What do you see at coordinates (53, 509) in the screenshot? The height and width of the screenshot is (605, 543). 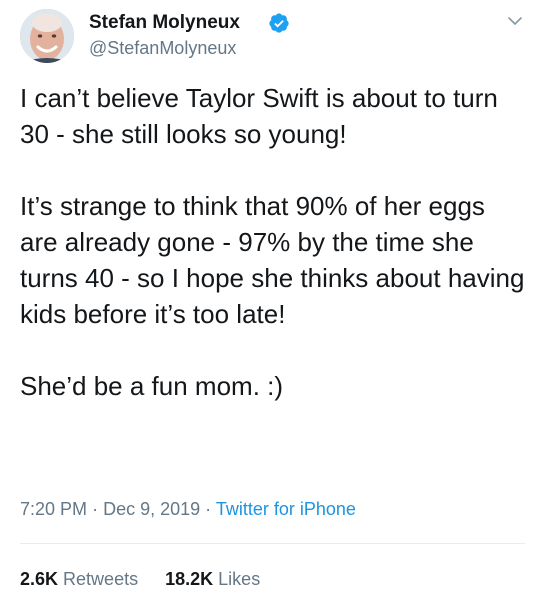 I see `tweet-time: 7:20 PM` at bounding box center [53, 509].